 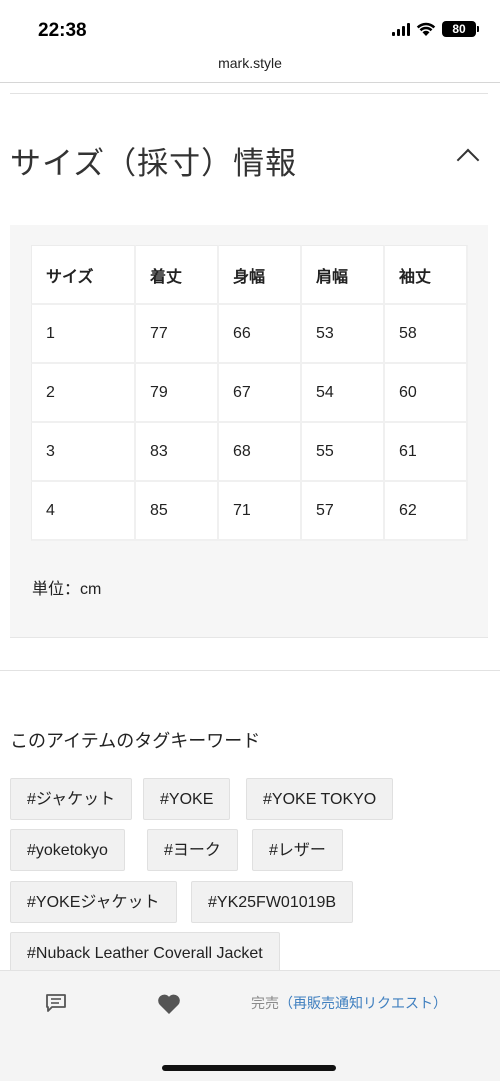 I want to click on table-header-cell: 肩幅, so click(x=343, y=275).